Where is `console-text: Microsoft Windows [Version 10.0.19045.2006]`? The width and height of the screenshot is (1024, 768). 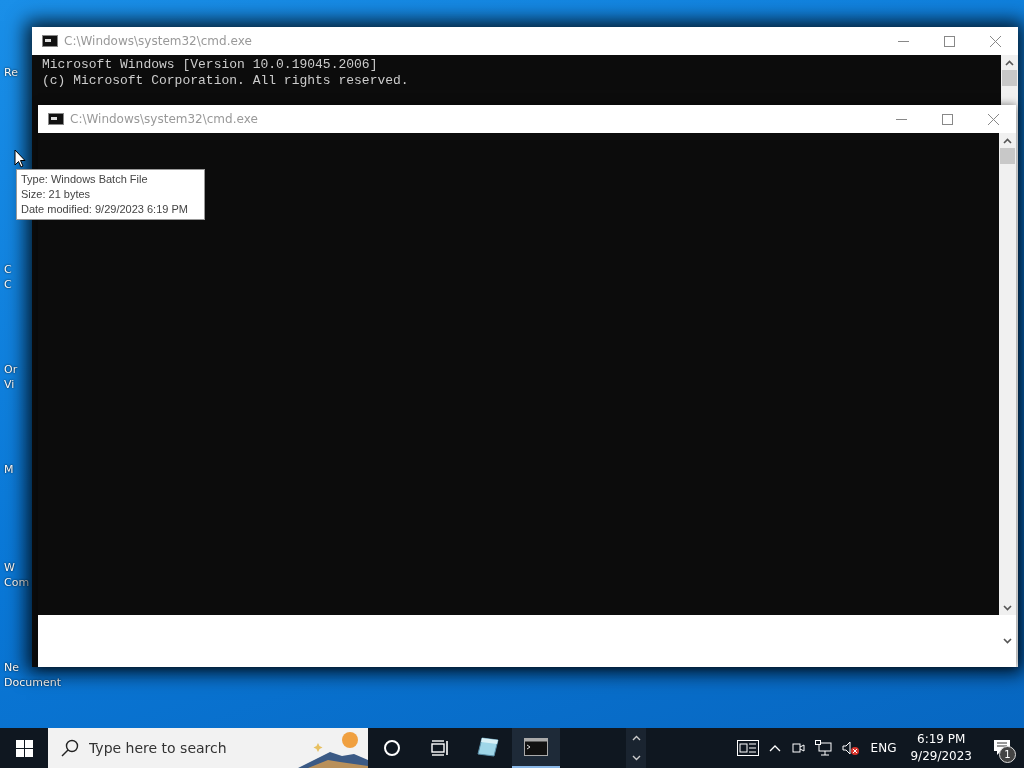
console-text: Microsoft Windows [Version 10.0.19045.2006] is located at coordinates (210, 65).